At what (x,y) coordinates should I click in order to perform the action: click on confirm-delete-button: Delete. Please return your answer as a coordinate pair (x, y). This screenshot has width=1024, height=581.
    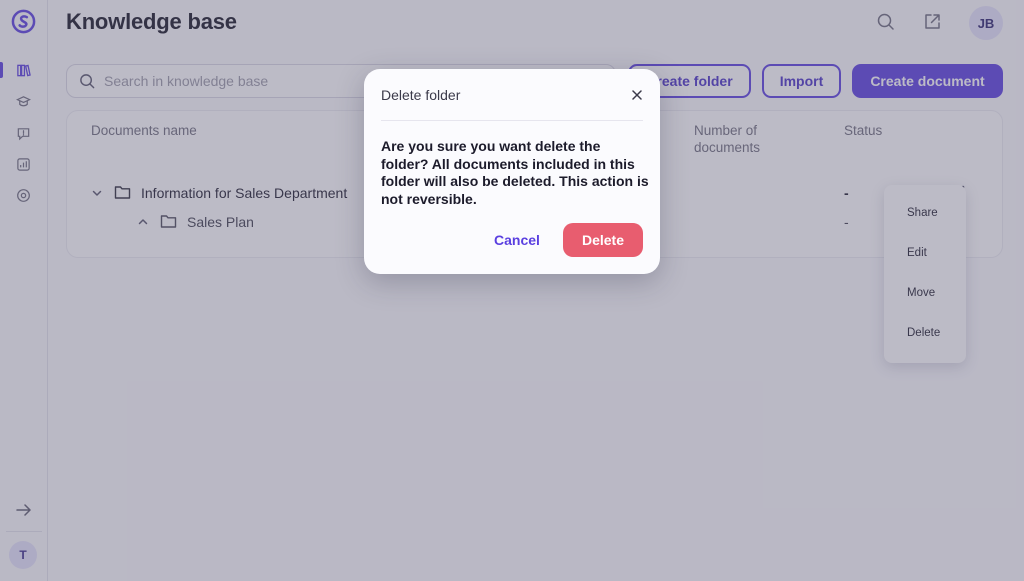
    Looking at the image, I should click on (603, 240).